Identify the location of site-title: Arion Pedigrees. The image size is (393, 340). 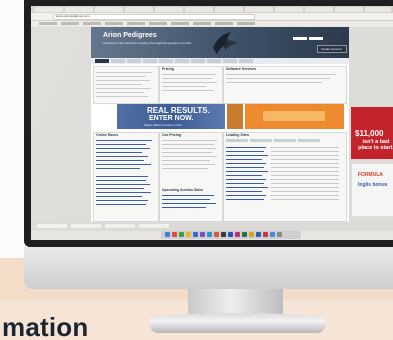
(130, 35).